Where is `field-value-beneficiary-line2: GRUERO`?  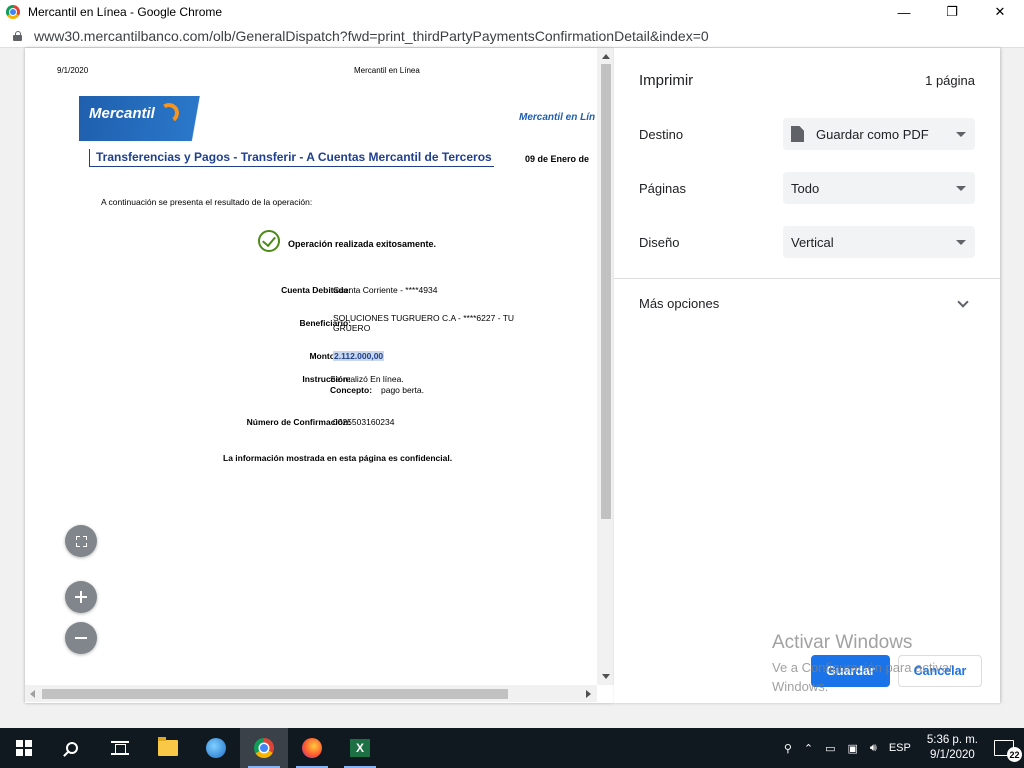 field-value-beneficiary-line2: GRUERO is located at coordinates (352, 328).